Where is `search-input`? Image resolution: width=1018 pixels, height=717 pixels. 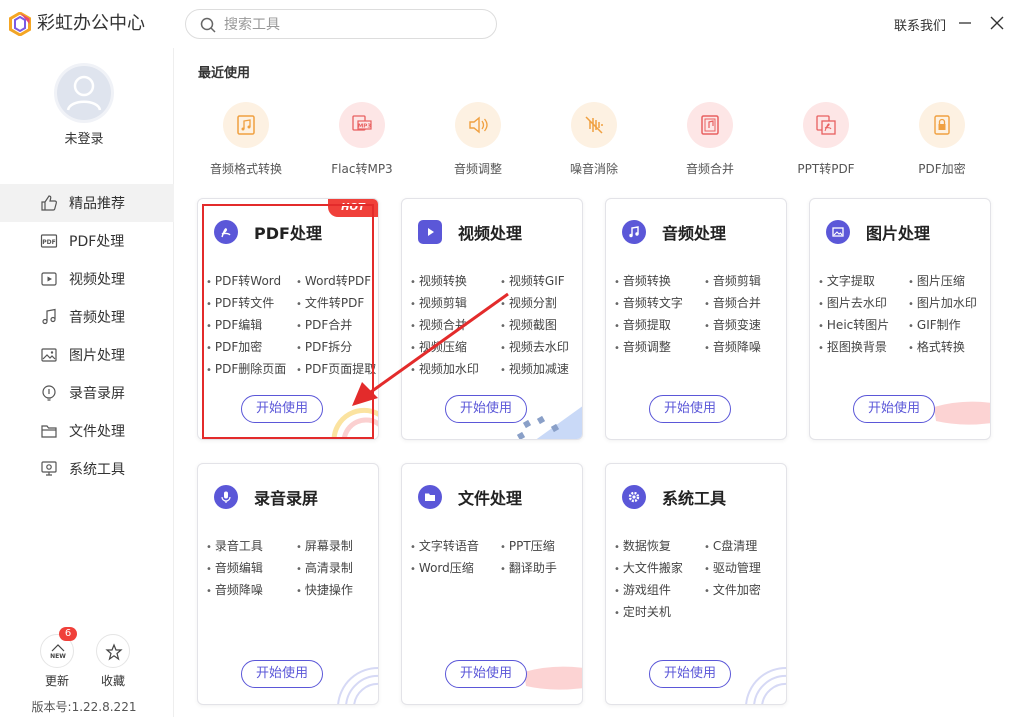
search-input is located at coordinates (354, 25).